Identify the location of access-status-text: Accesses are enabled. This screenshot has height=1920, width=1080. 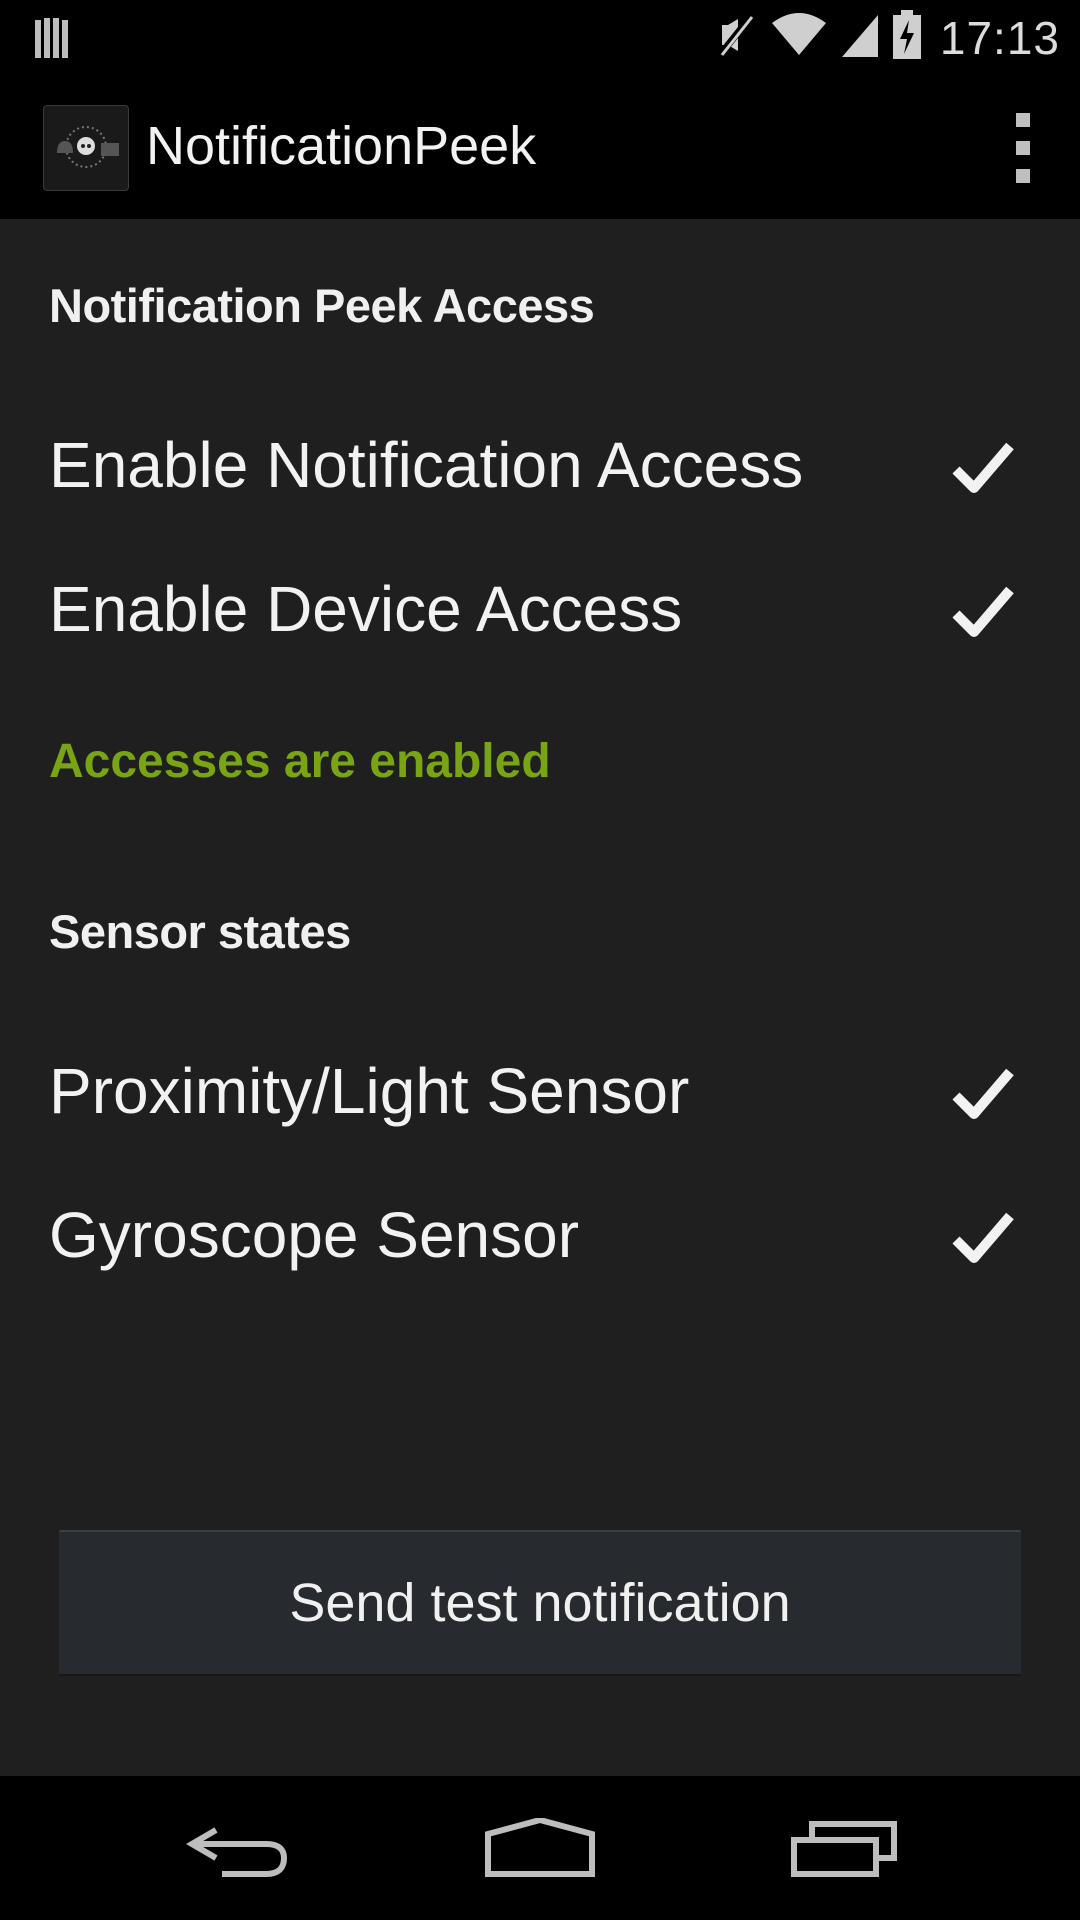
(300, 761).